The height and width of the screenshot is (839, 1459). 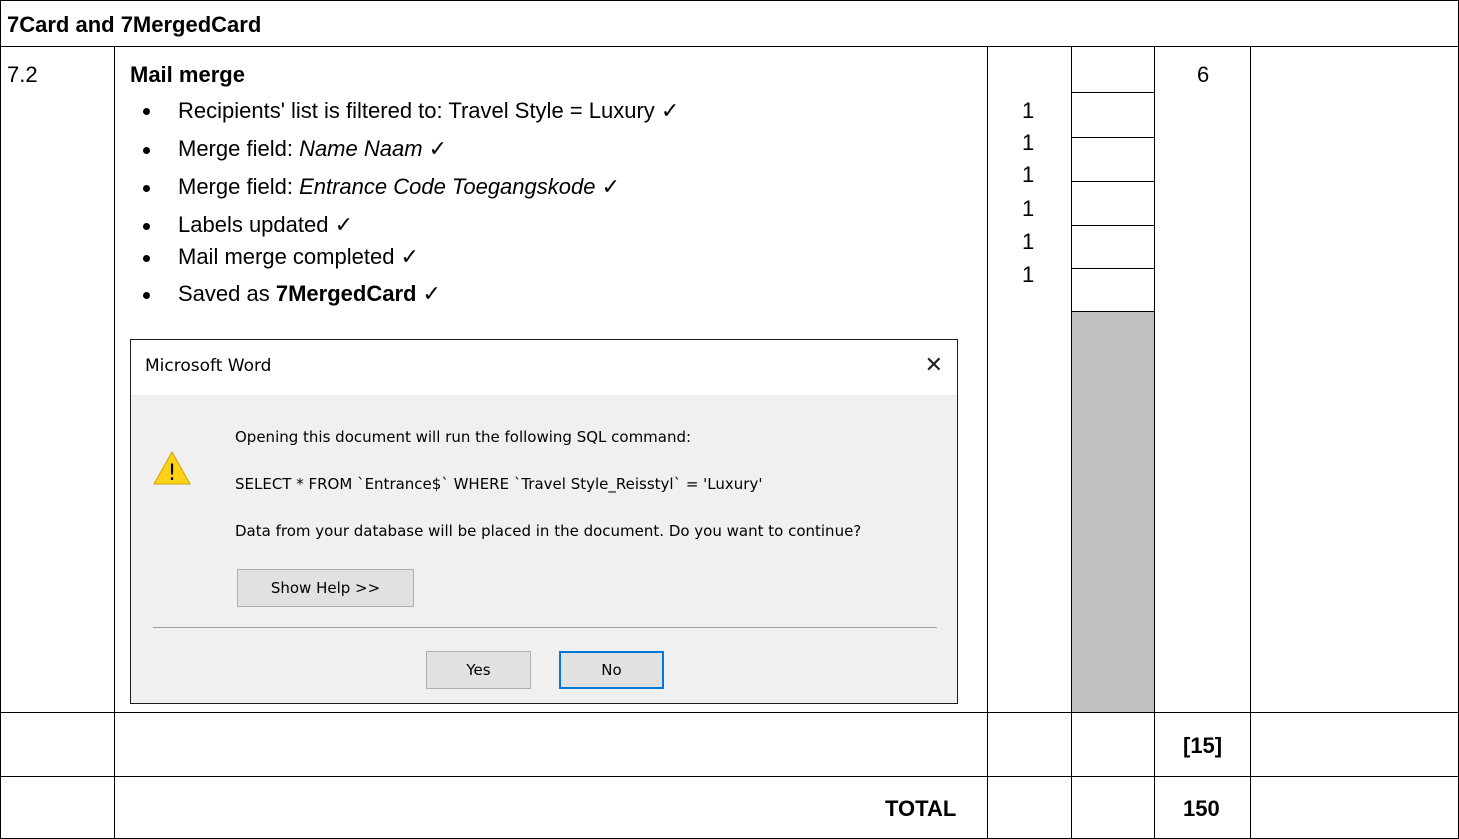 I want to click on criterion-3-field: Entrance Code Toegangskode, so click(x=447, y=186).